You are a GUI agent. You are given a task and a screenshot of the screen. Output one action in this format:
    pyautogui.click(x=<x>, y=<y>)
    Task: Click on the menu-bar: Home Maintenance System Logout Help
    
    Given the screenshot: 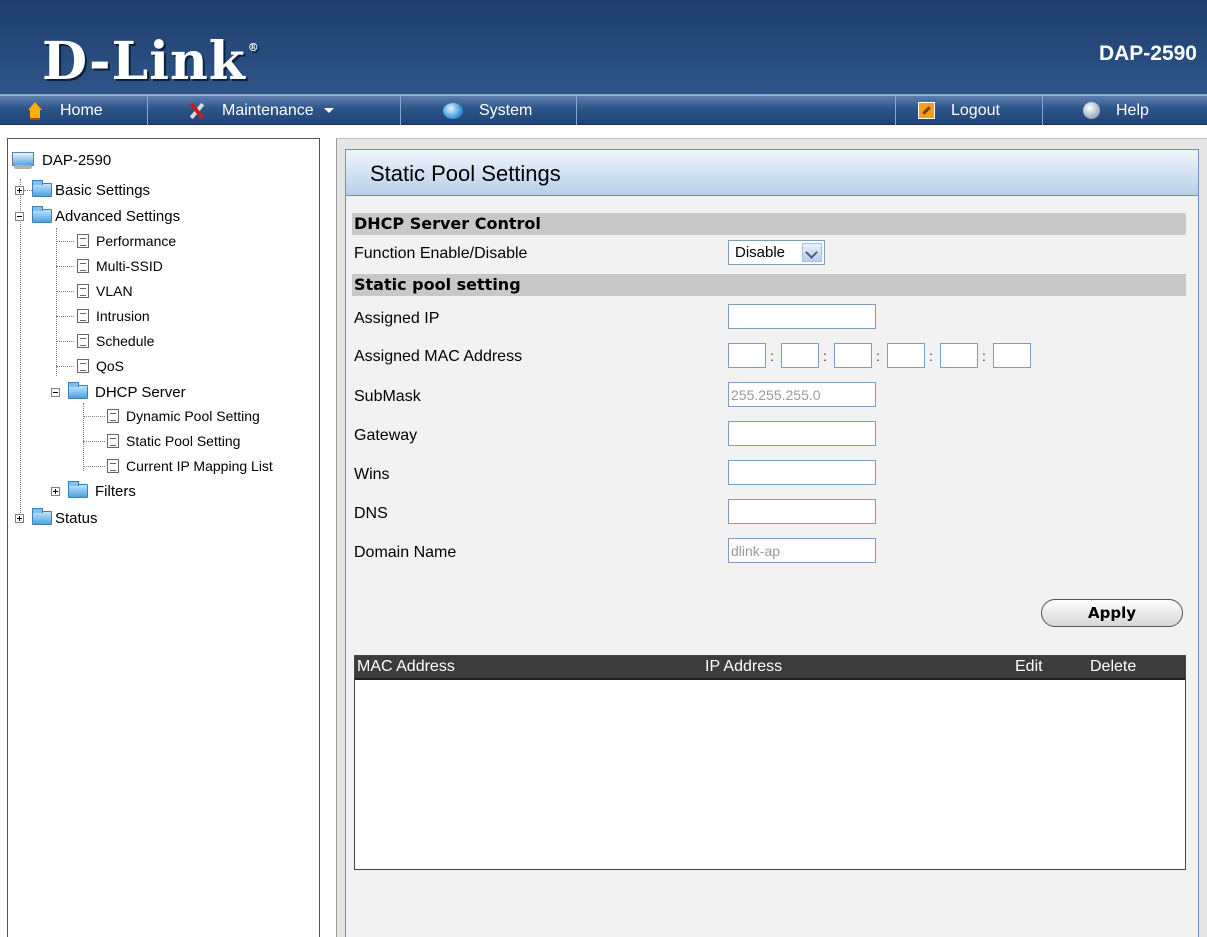 What is the action you would take?
    pyautogui.click(x=603, y=110)
    